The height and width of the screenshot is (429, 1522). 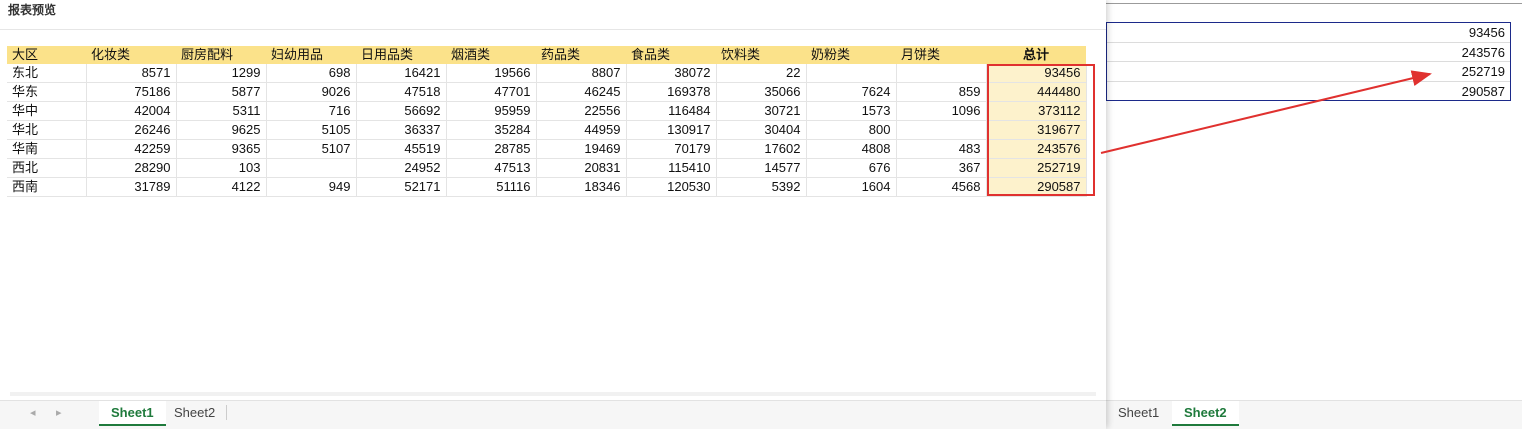 I want to click on cell-value: 290587, so click(x=1308, y=92).